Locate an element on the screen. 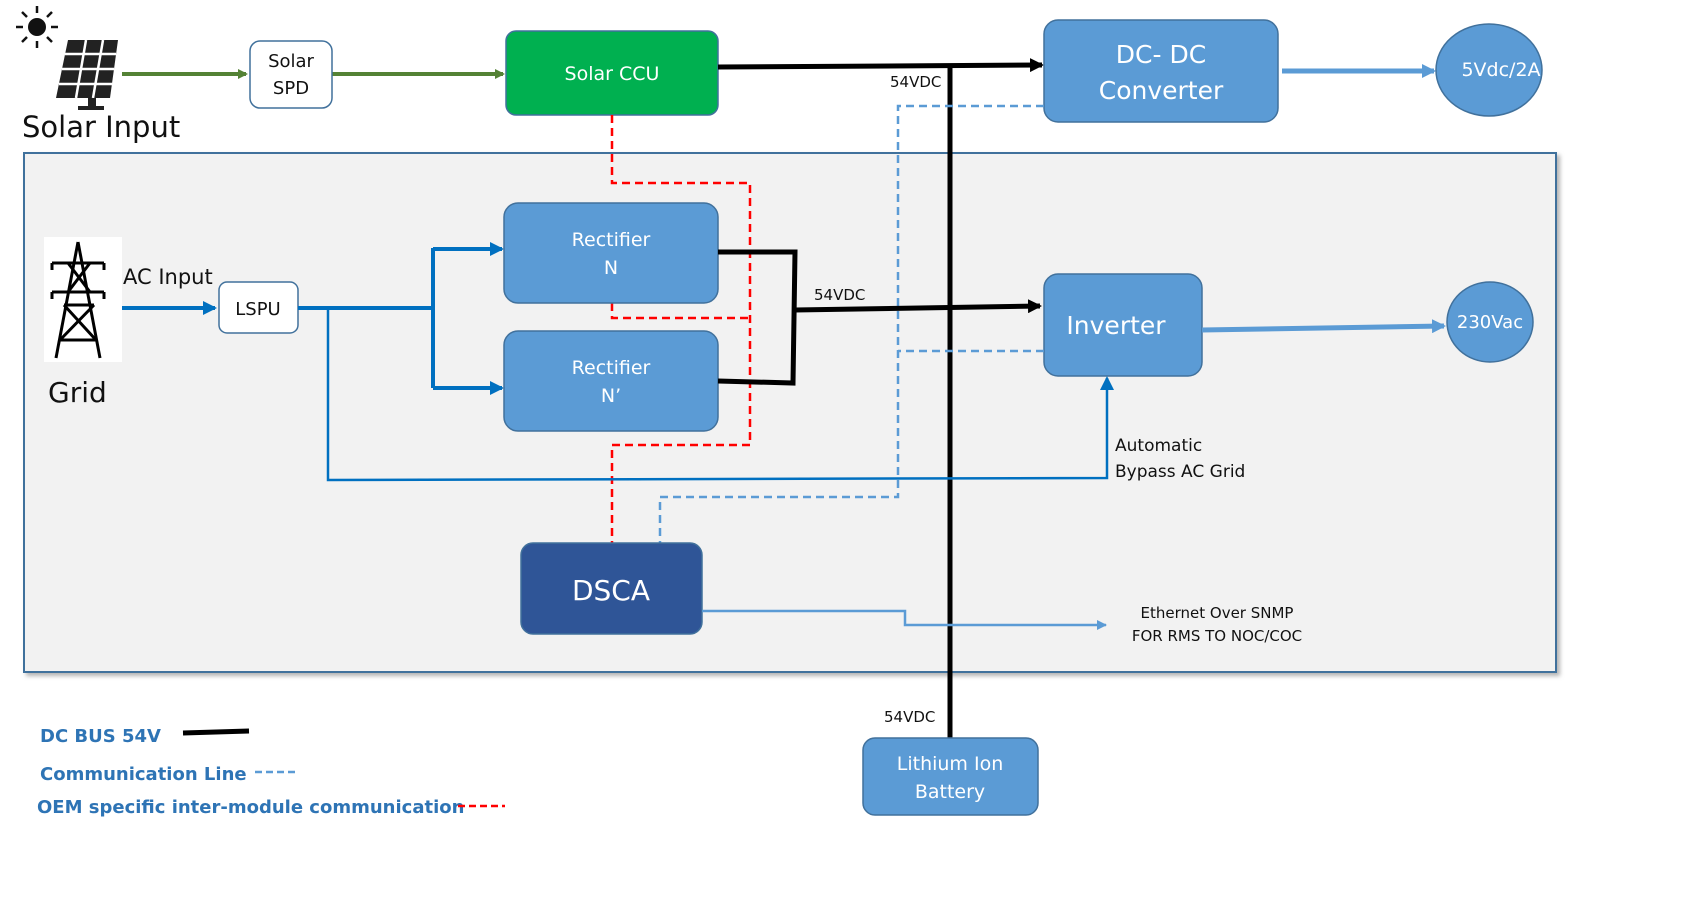 The height and width of the screenshot is (905, 1700). inverter-node: Inverter is located at coordinates (1123, 325).